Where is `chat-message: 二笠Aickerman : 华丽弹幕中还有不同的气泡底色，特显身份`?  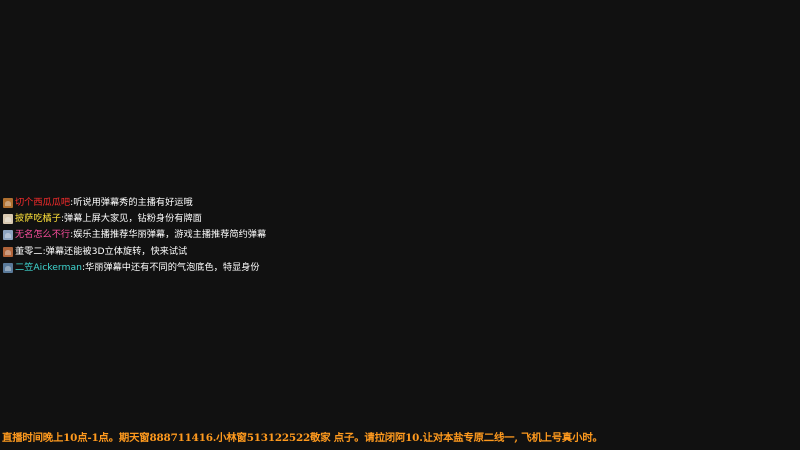
chat-message: 二笠Aickerman : 华丽弹幕中还有不同的气泡底色，特显身份 is located at coordinates (153, 268).